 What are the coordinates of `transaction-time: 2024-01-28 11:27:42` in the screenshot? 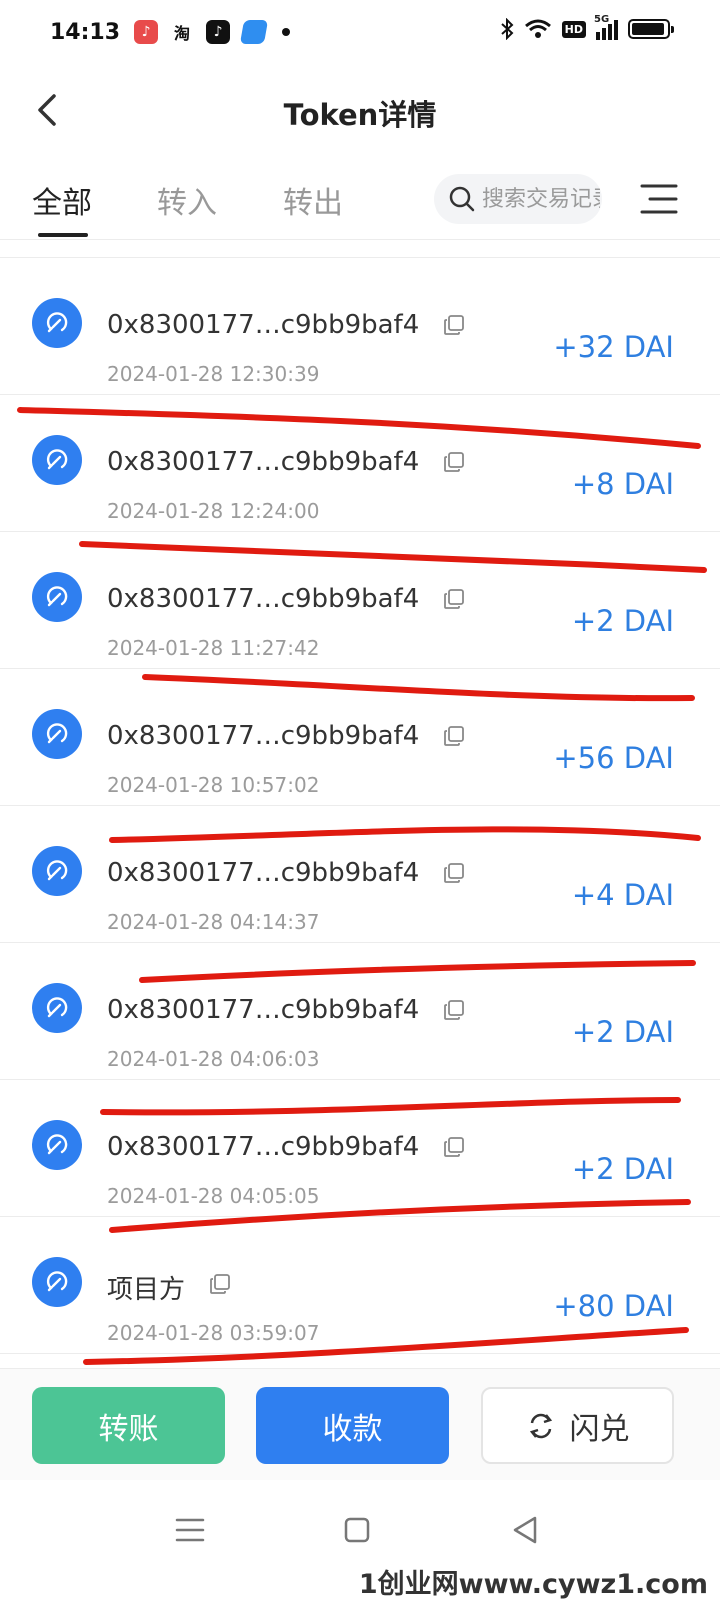 It's located at (213, 648).